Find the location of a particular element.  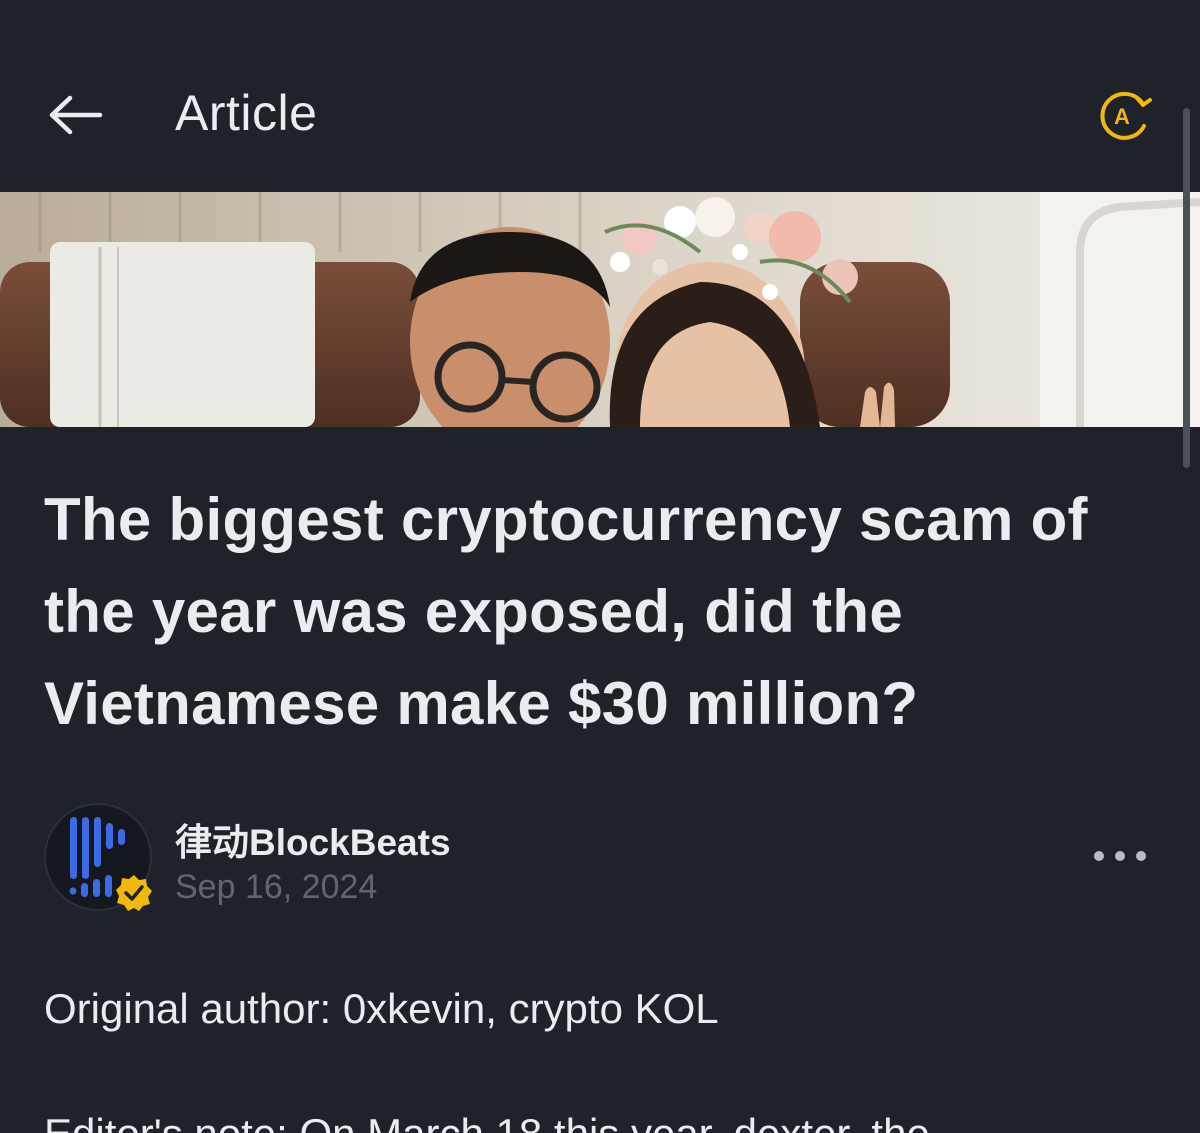

publish-date: Sep 16, 2024 is located at coordinates (276, 887).